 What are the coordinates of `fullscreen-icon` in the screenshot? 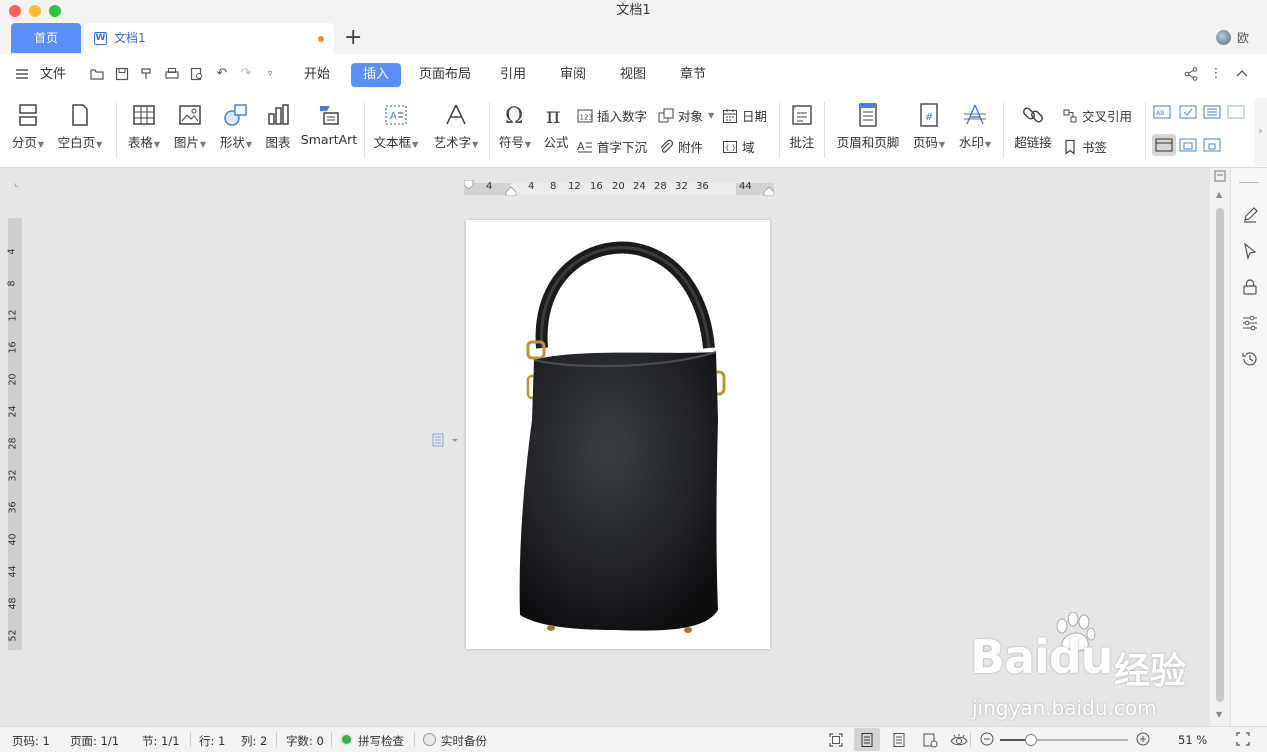 It's located at (836, 740).